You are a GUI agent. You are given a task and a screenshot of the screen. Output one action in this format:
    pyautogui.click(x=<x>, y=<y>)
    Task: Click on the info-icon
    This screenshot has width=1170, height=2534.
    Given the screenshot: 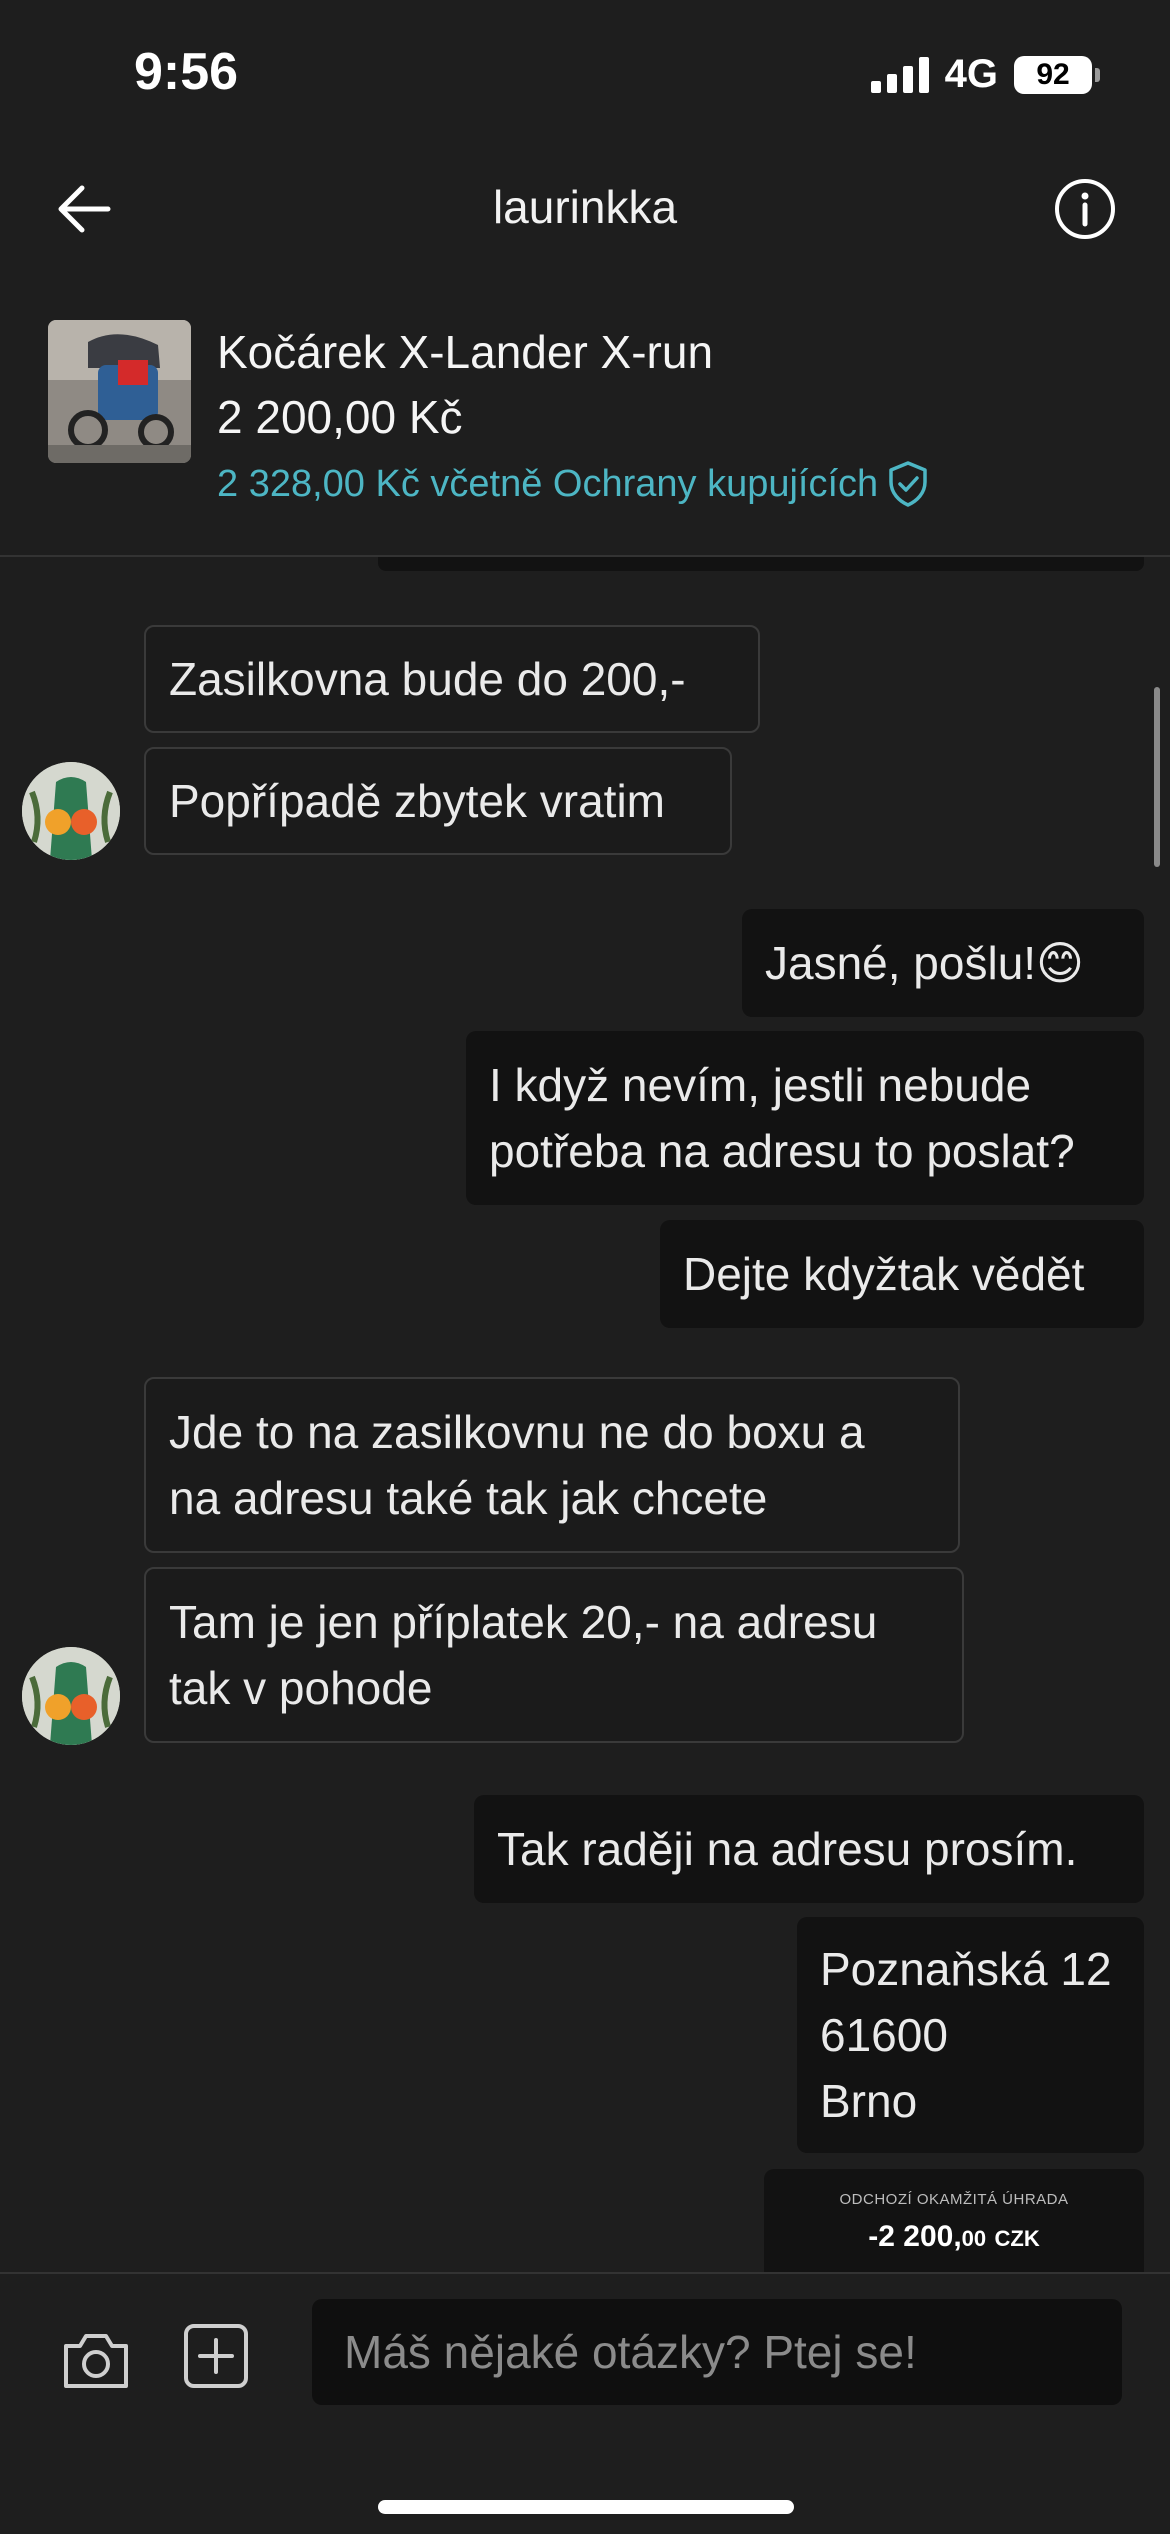 What is the action you would take?
    pyautogui.click(x=1085, y=209)
    